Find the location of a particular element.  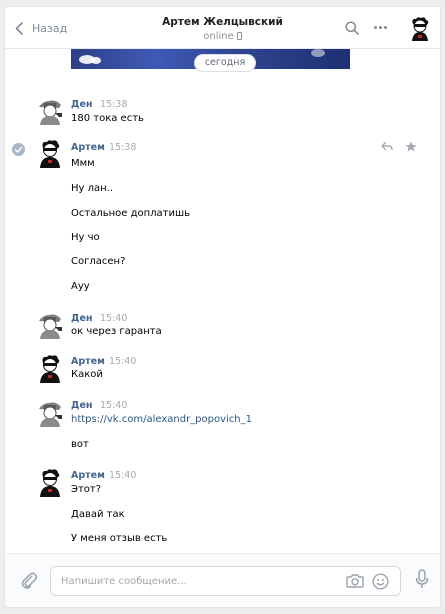

message-text: Какой is located at coordinates (87, 374).